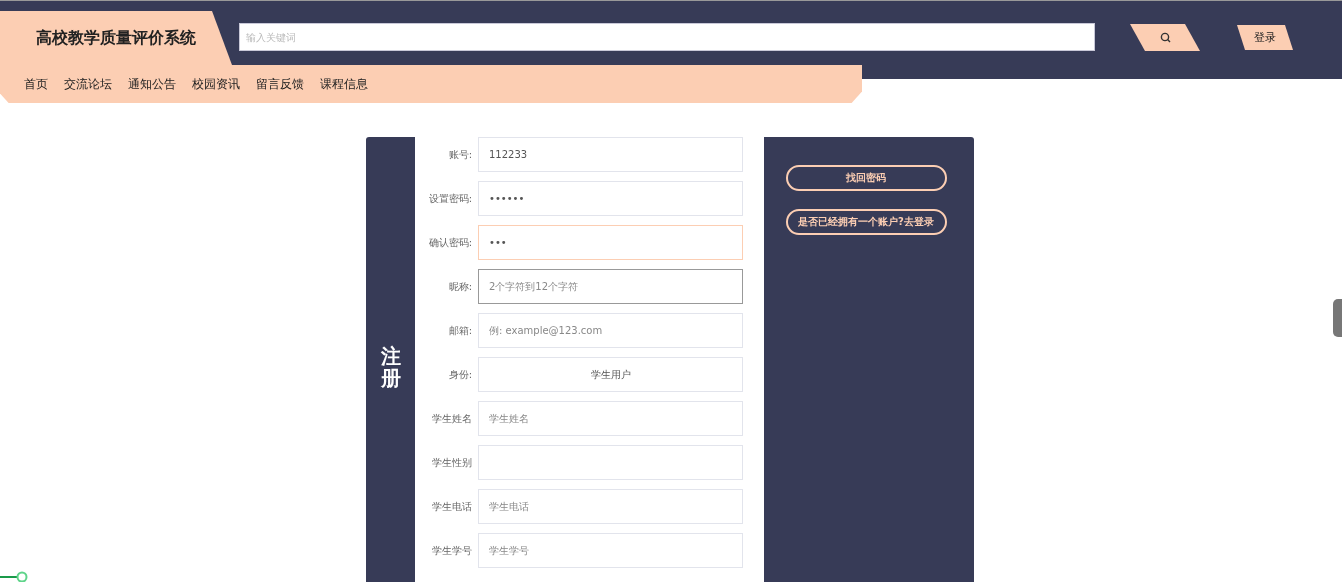 This screenshot has width=1342, height=582. Describe the element at coordinates (866, 178) in the screenshot. I see `link-button: 找回密码` at that location.